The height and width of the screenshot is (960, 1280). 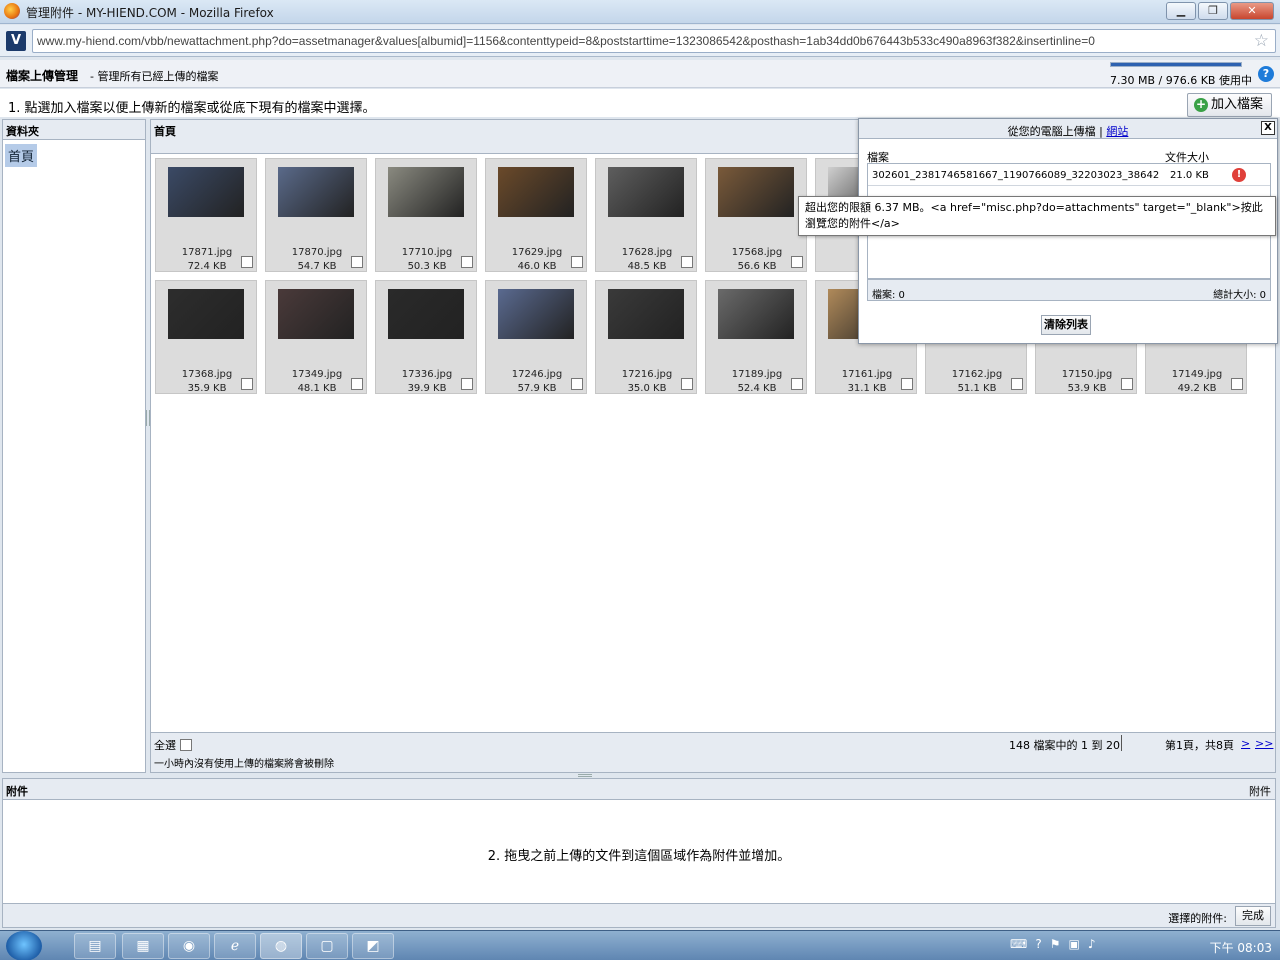 What do you see at coordinates (1253, 916) in the screenshot?
I see `done-button: 完成` at bounding box center [1253, 916].